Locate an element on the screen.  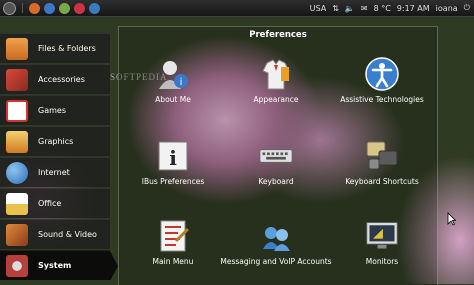
top-panel: USA ⇅ 🔈 ✉ 8 °C 9:17 AM ioana ⏻ is located at coordinates (237, 8).